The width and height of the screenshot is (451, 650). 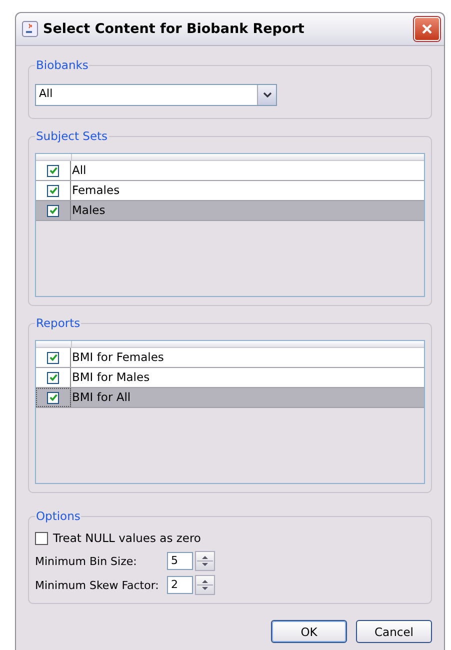 I want to click on table-row: BMI for Males, so click(x=230, y=378).